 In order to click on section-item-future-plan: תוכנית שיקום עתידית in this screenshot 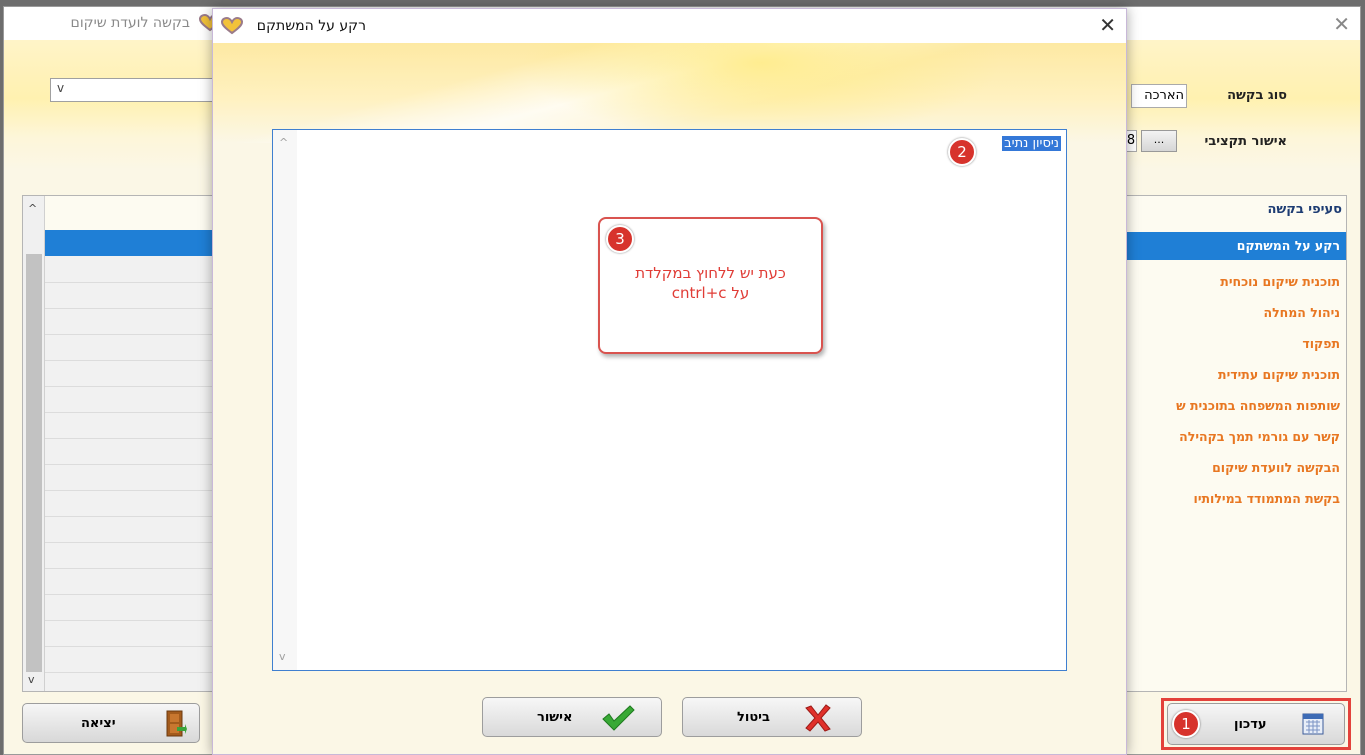, I will do `click(1234, 375)`.